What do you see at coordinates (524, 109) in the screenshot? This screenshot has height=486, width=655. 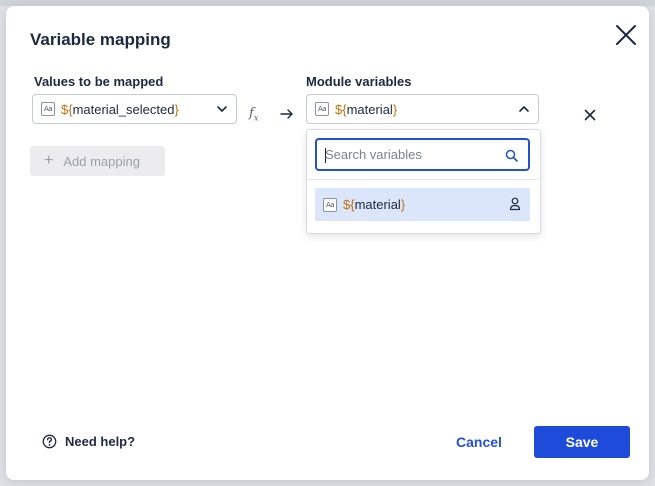 I see `chevron-up-icon` at bounding box center [524, 109].